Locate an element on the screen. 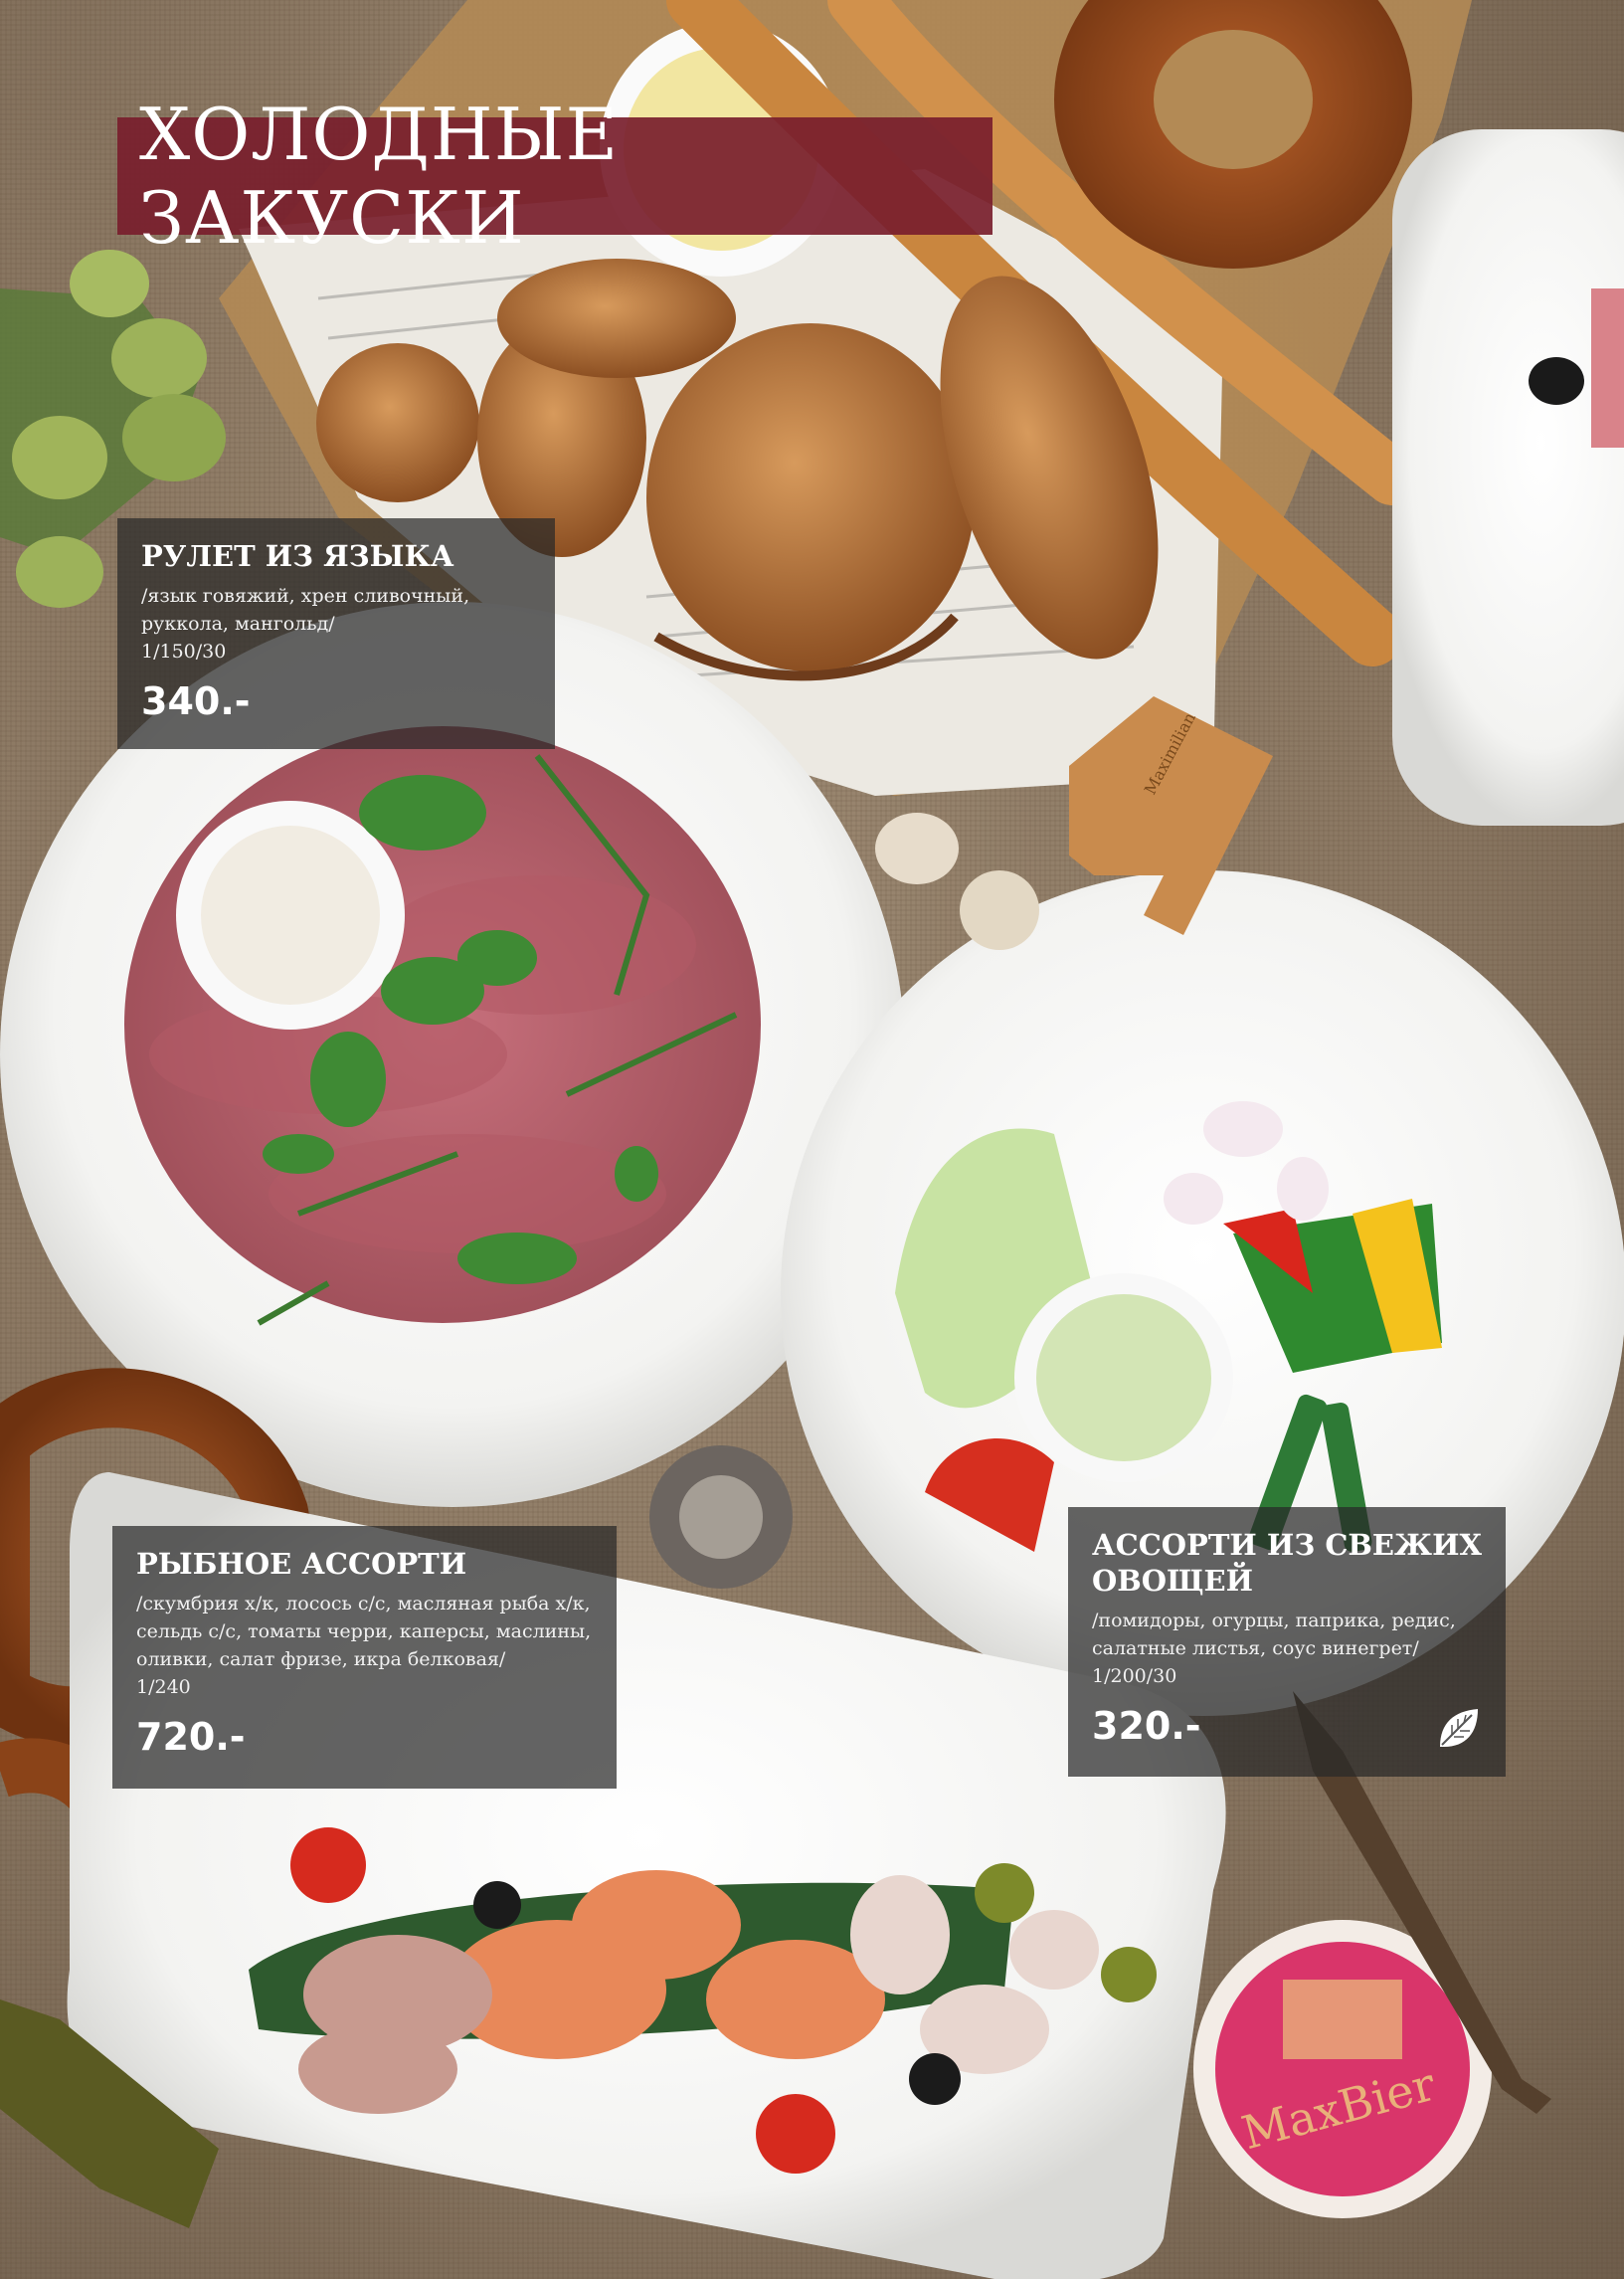  dish-name: АССОРТИ ИЗ СВЕЖИХ ОВОЩЕЙ is located at coordinates (1287, 1563).